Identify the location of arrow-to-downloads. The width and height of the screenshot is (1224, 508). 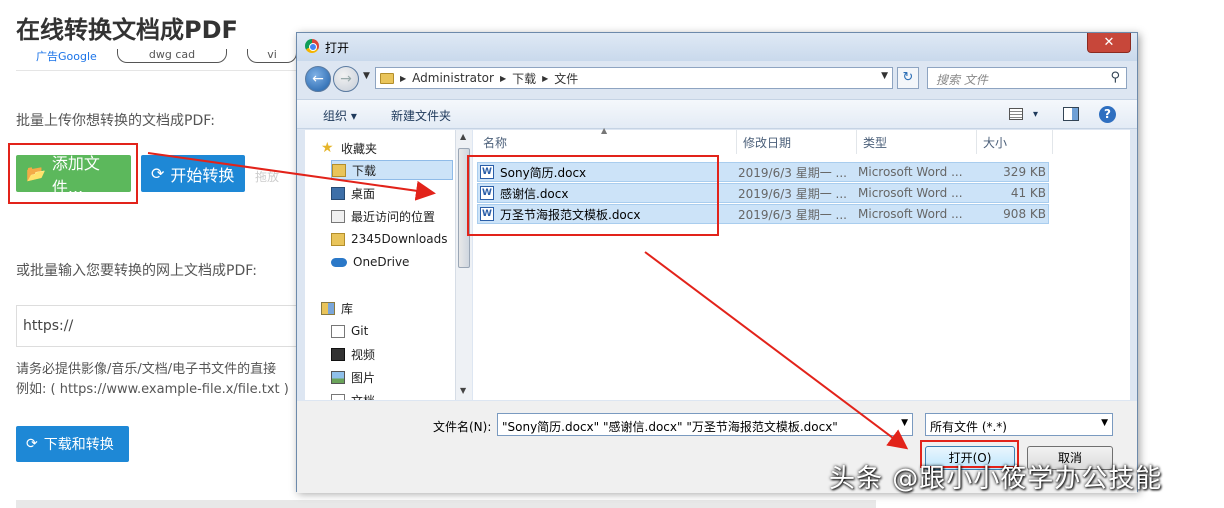
(291, 176).